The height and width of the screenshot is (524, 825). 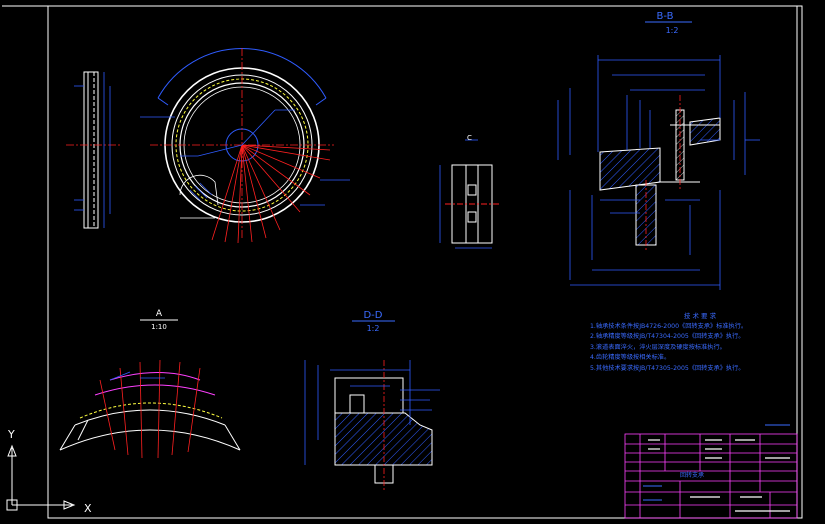 I want to click on ring-plan-view, so click(x=245, y=145).